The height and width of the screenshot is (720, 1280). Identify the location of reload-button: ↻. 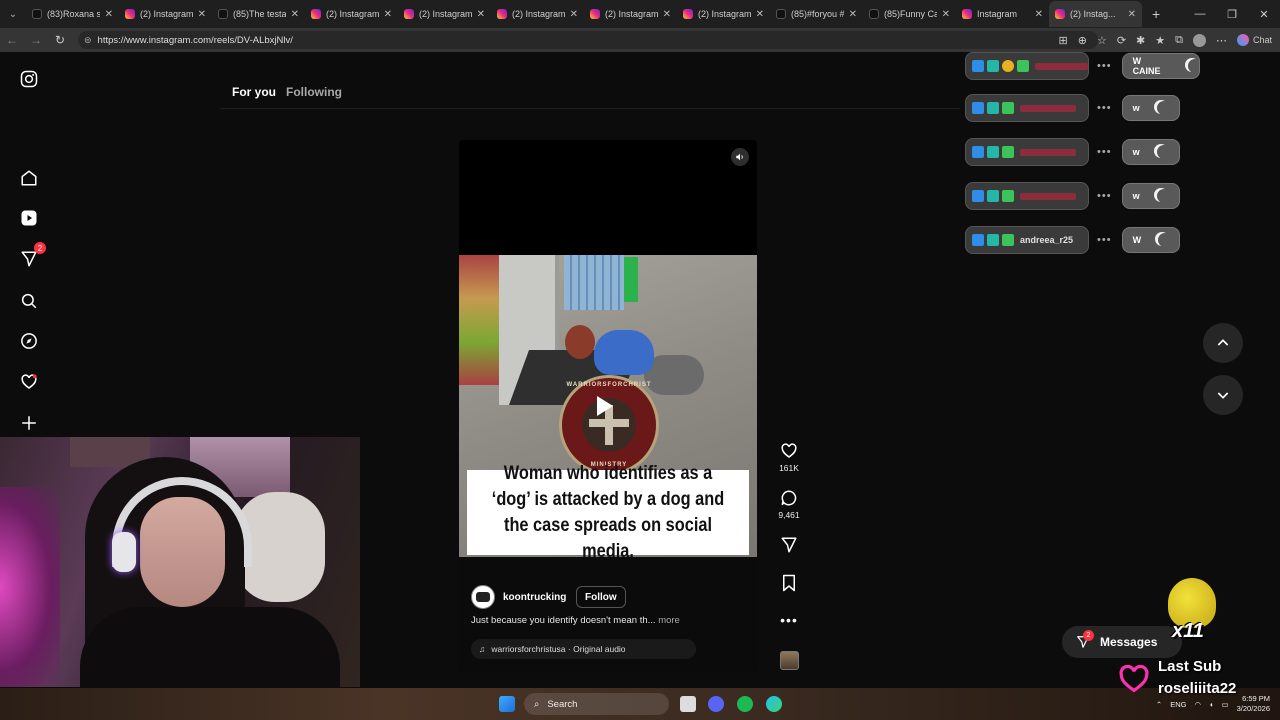
(60, 40).